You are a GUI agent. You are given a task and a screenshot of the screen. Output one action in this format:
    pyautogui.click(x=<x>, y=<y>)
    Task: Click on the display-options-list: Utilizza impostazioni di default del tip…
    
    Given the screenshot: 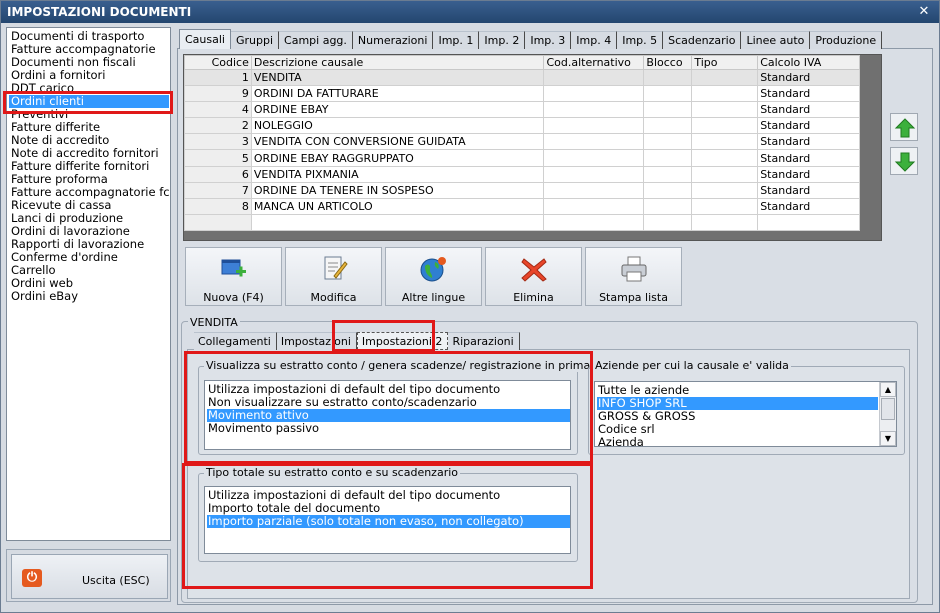 What is the action you would take?
    pyautogui.click(x=387, y=415)
    